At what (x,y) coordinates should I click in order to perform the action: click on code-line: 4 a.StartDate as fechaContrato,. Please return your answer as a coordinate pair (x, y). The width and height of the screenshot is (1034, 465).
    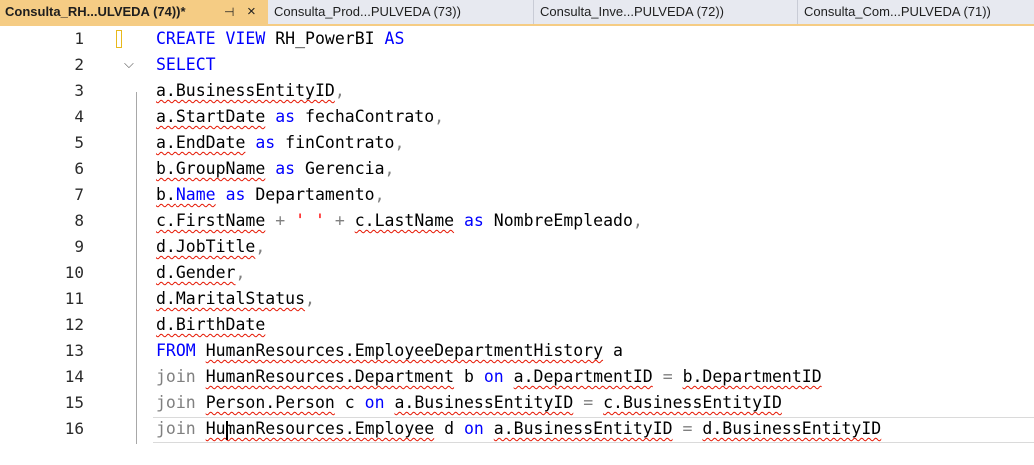
    Looking at the image, I should click on (517, 117).